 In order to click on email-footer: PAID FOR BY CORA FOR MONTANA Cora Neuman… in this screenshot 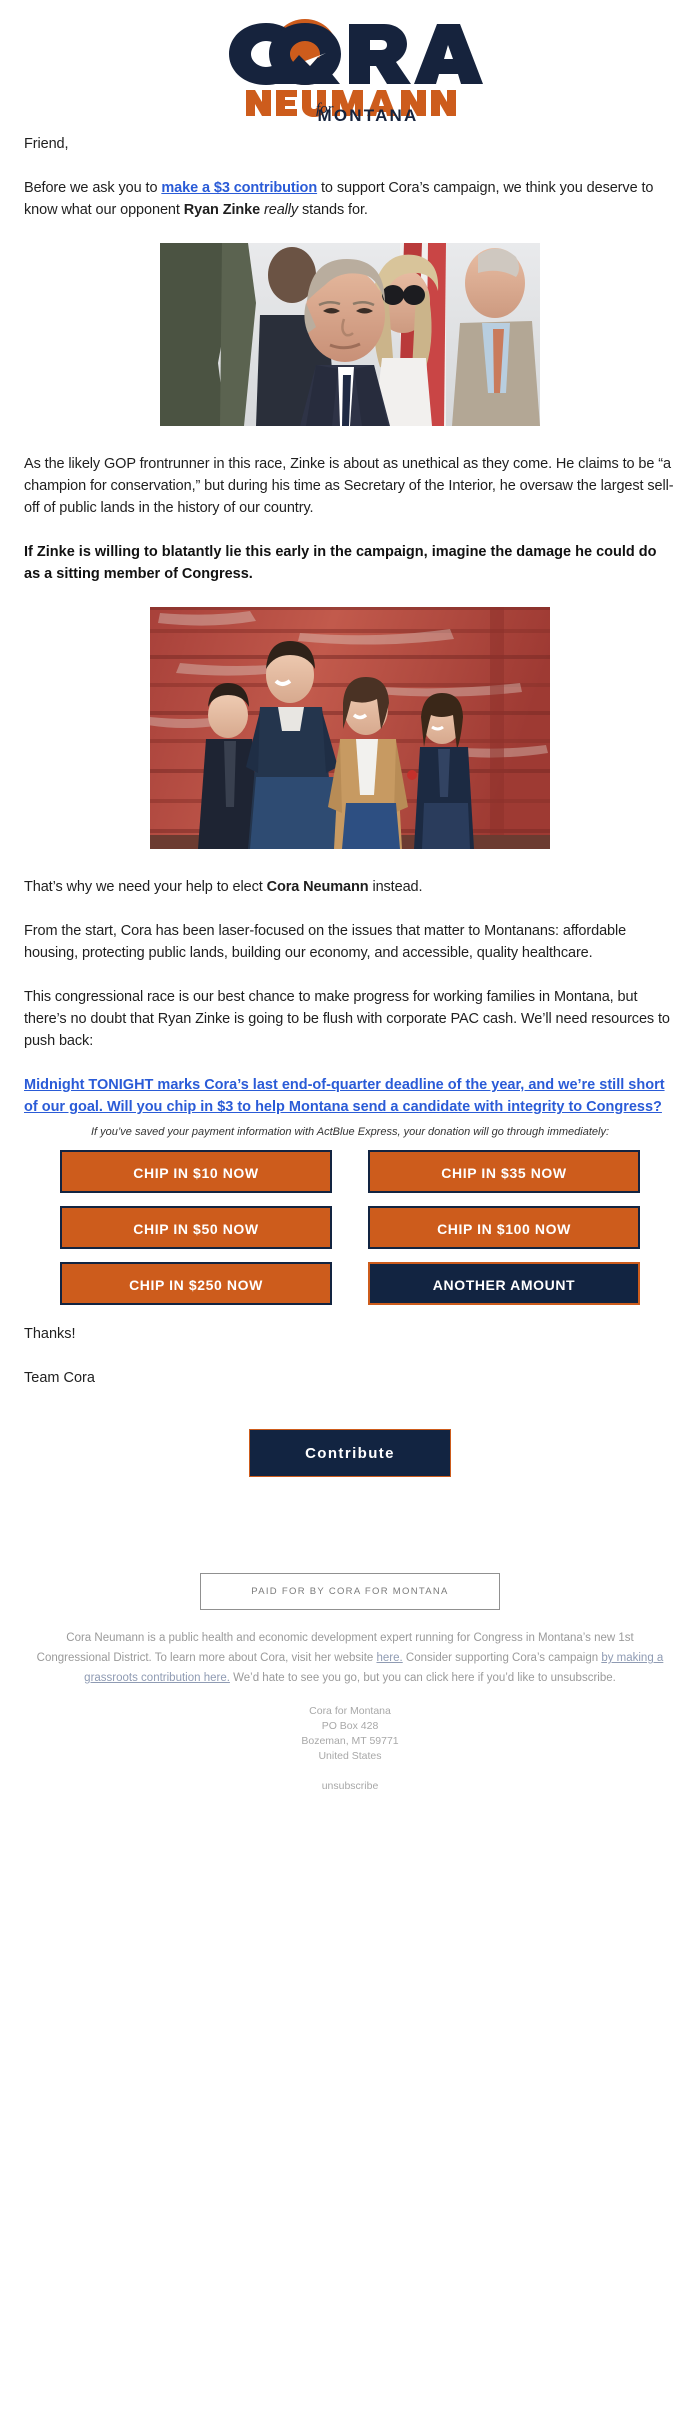, I will do `click(350, 1697)`.